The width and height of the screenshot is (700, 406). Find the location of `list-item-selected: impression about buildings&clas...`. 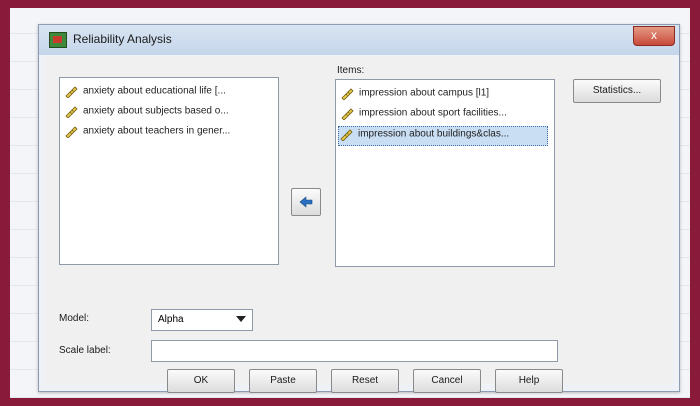

list-item-selected: impression about buildings&clas... is located at coordinates (443, 136).